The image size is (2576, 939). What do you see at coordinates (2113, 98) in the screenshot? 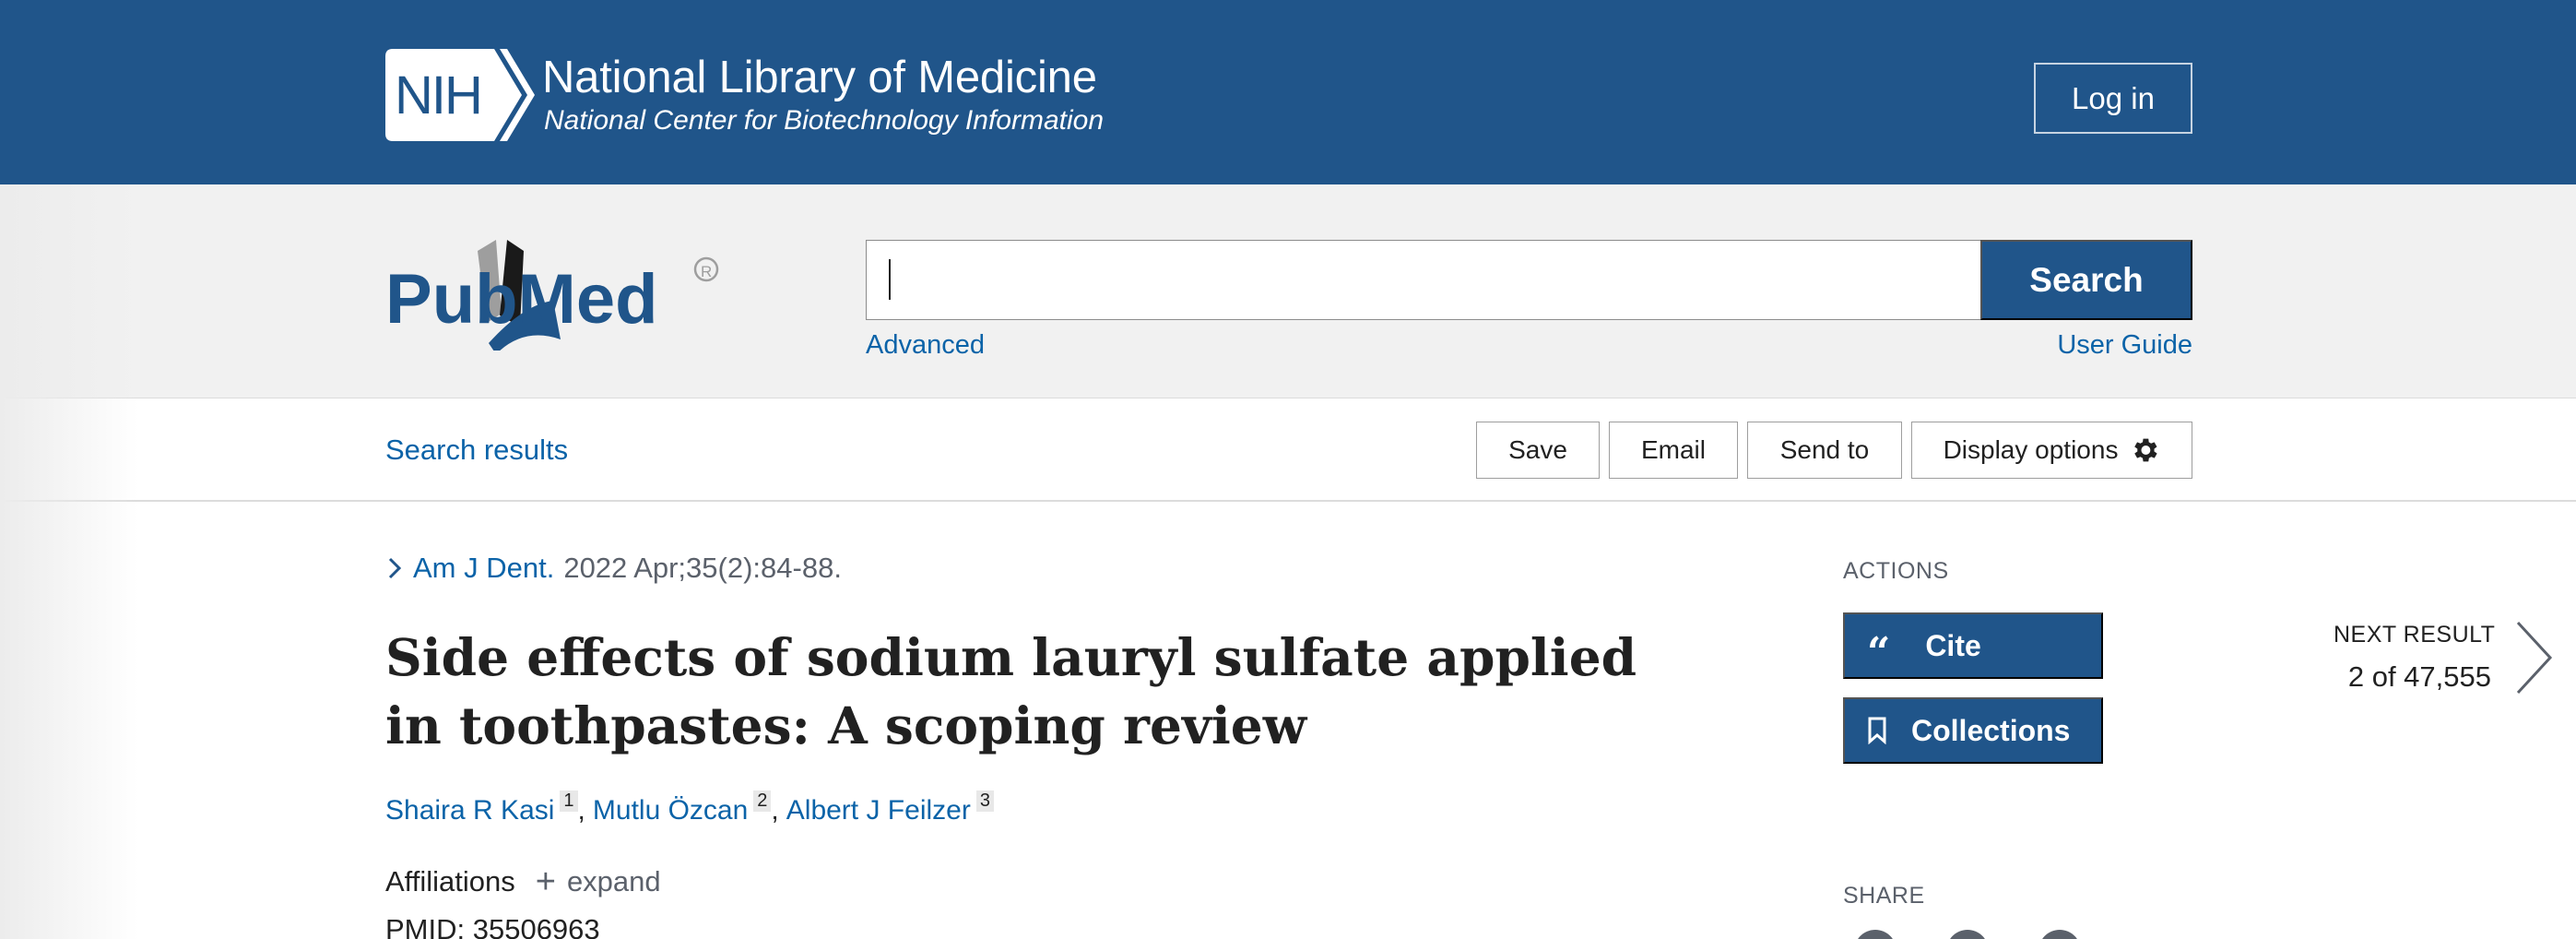
I see `login-button: Log in` at bounding box center [2113, 98].